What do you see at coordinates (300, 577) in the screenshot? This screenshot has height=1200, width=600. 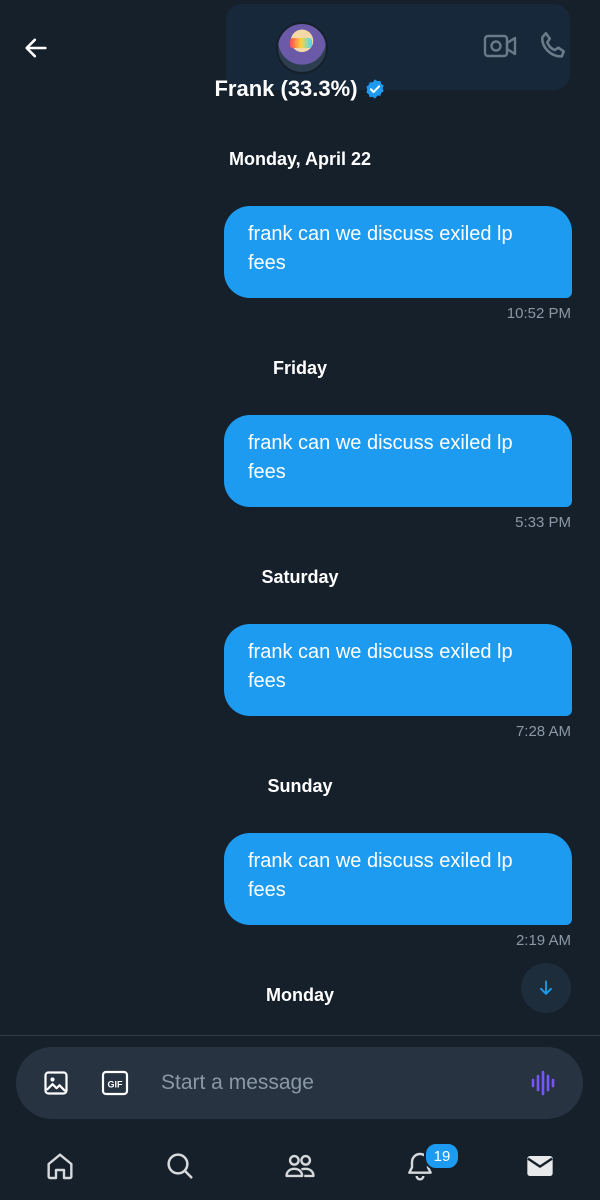 I see `day-separator: Saturday` at bounding box center [300, 577].